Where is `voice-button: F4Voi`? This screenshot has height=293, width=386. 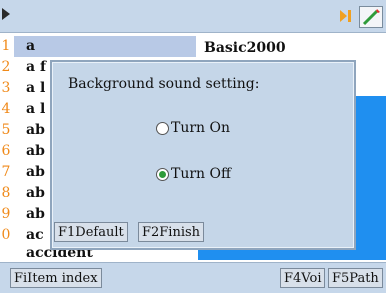
voice-button: F4Voi is located at coordinates (303, 278).